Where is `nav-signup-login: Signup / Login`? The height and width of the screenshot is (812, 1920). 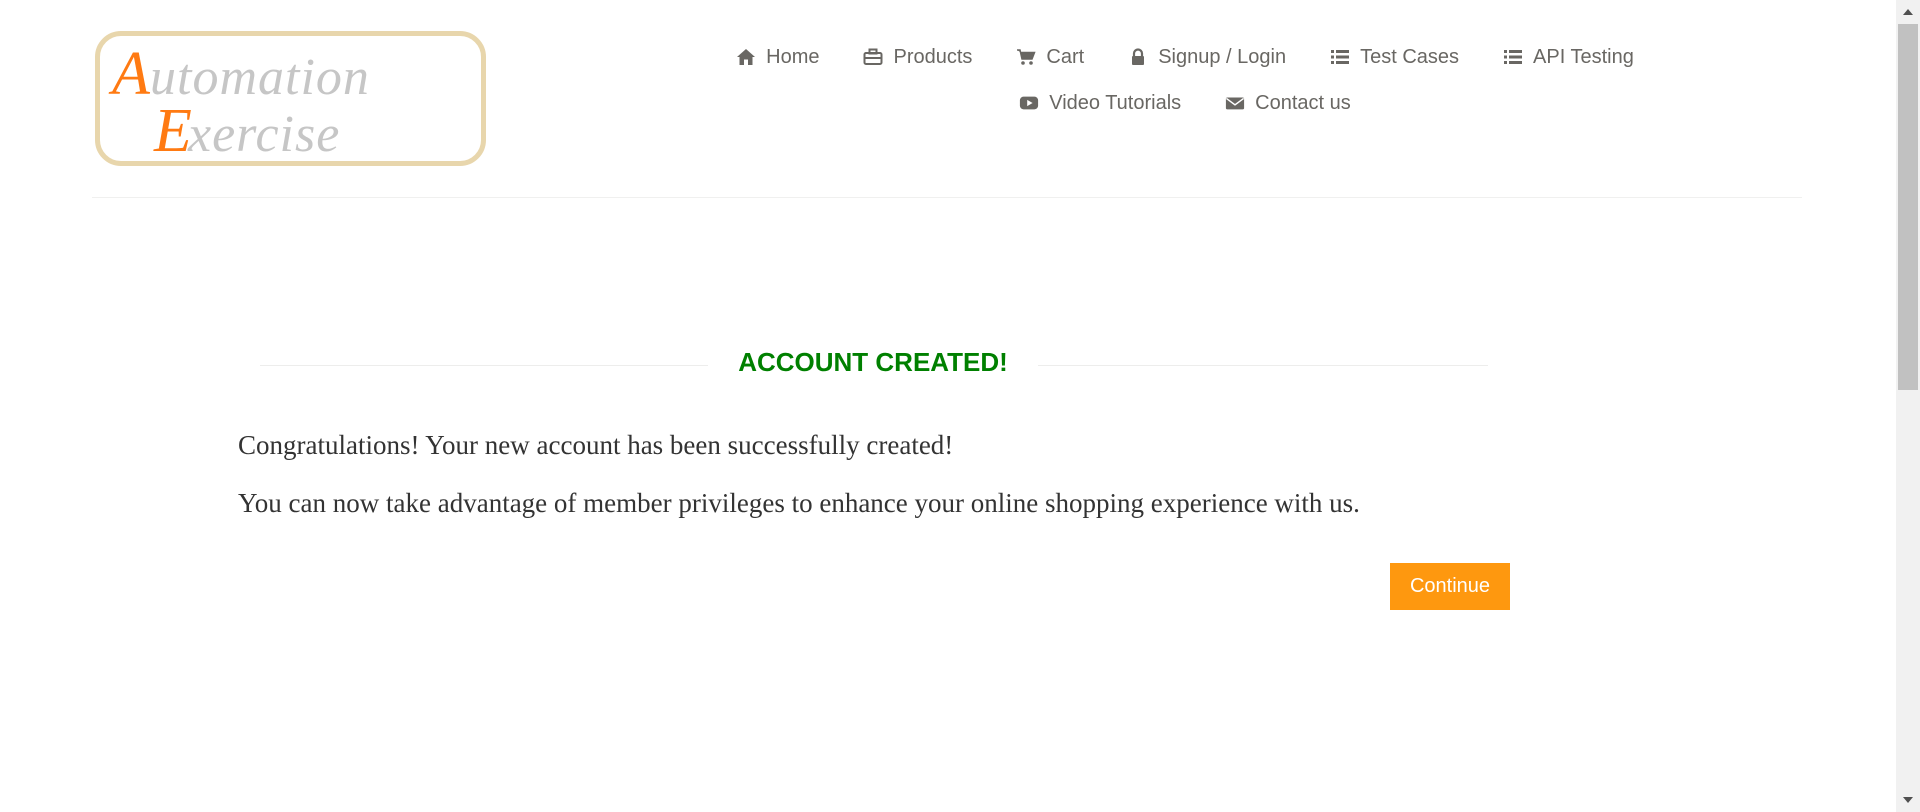 nav-signup-login: Signup / Login is located at coordinates (1207, 57).